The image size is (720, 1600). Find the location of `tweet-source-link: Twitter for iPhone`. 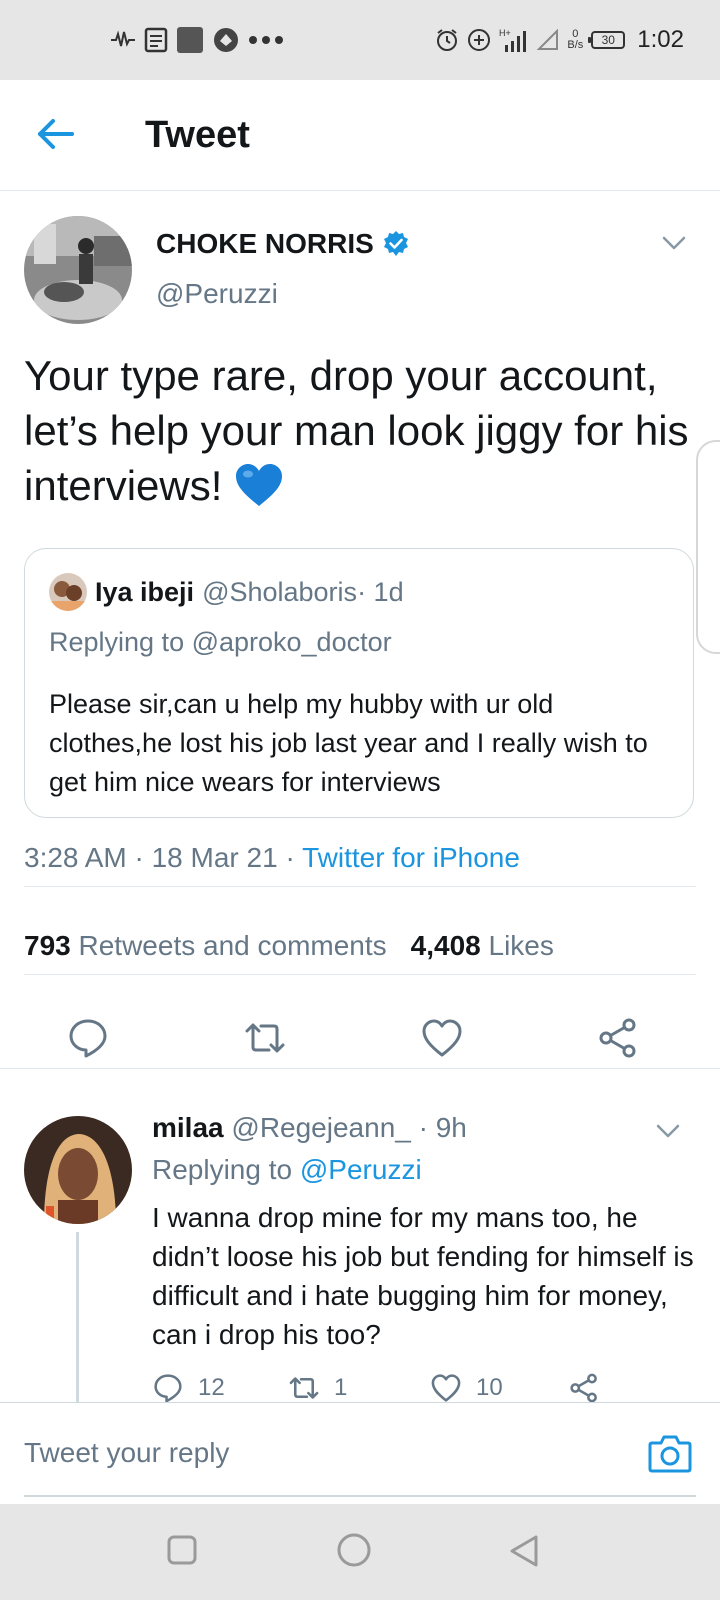

tweet-source-link: Twitter for iPhone is located at coordinates (411, 857).